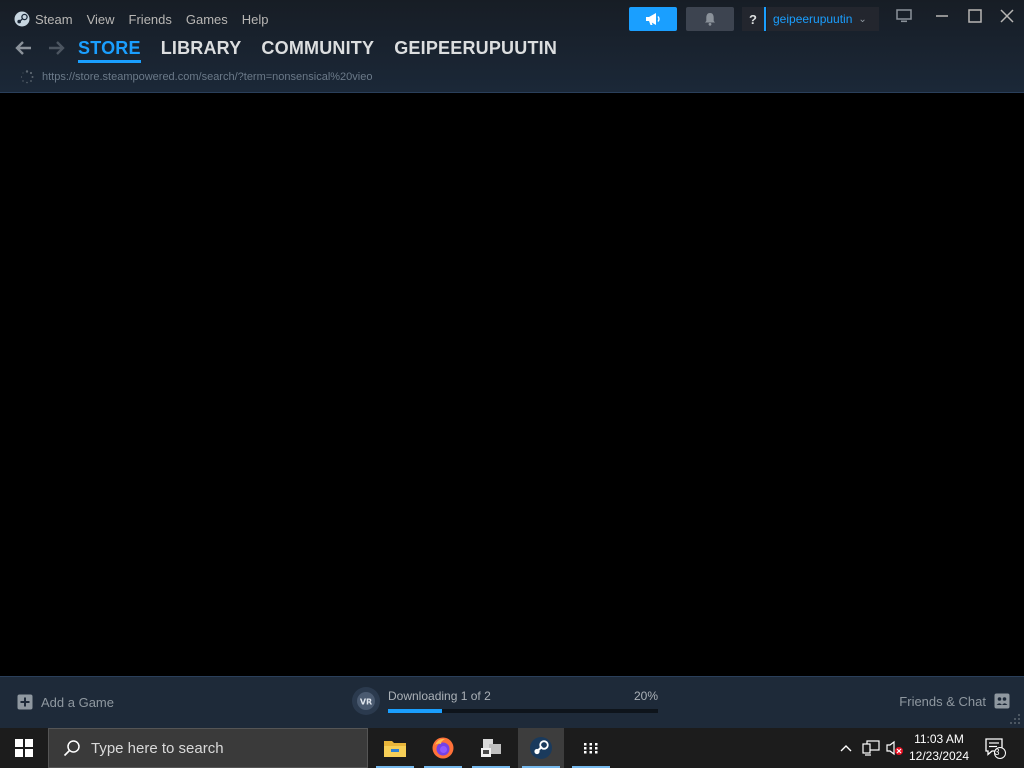  I want to click on minimize-button, so click(942, 16).